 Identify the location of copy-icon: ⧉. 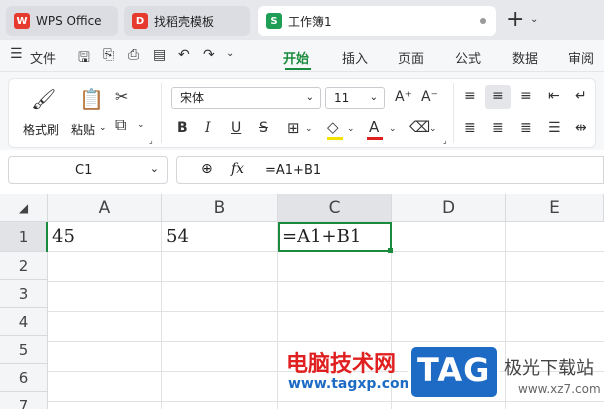
(120, 125).